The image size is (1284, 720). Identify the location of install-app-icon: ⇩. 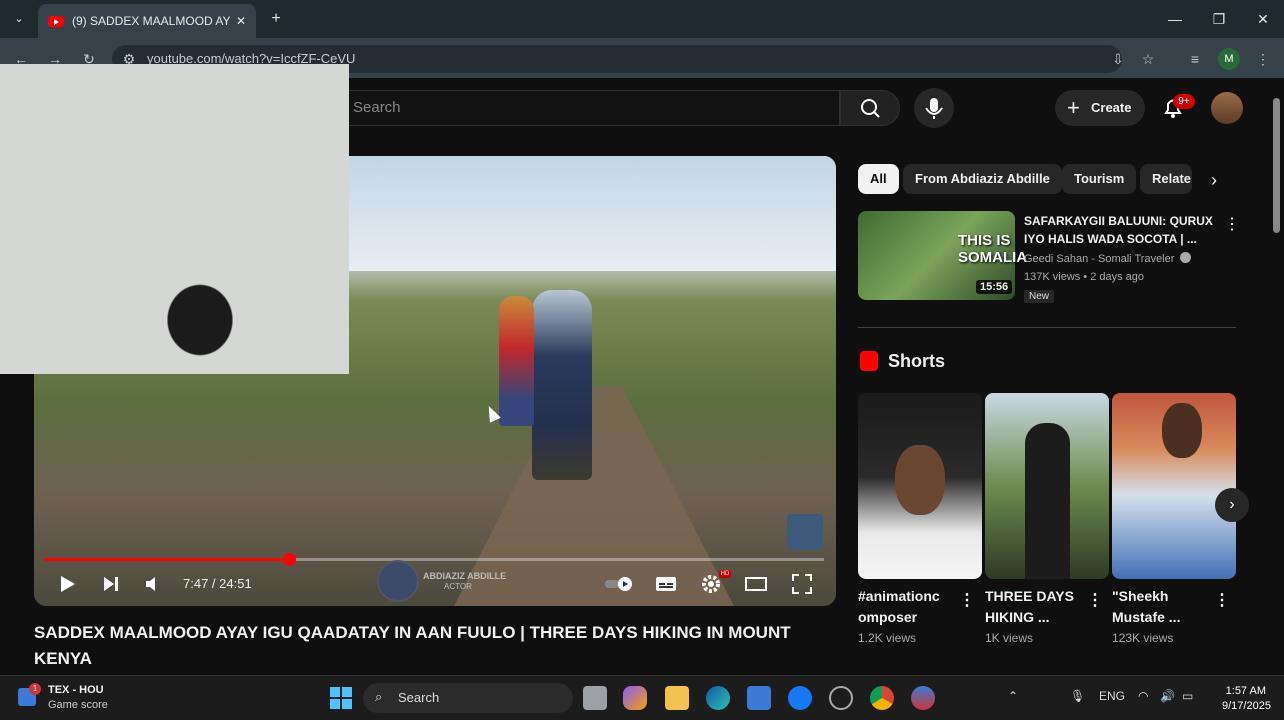
(1118, 59).